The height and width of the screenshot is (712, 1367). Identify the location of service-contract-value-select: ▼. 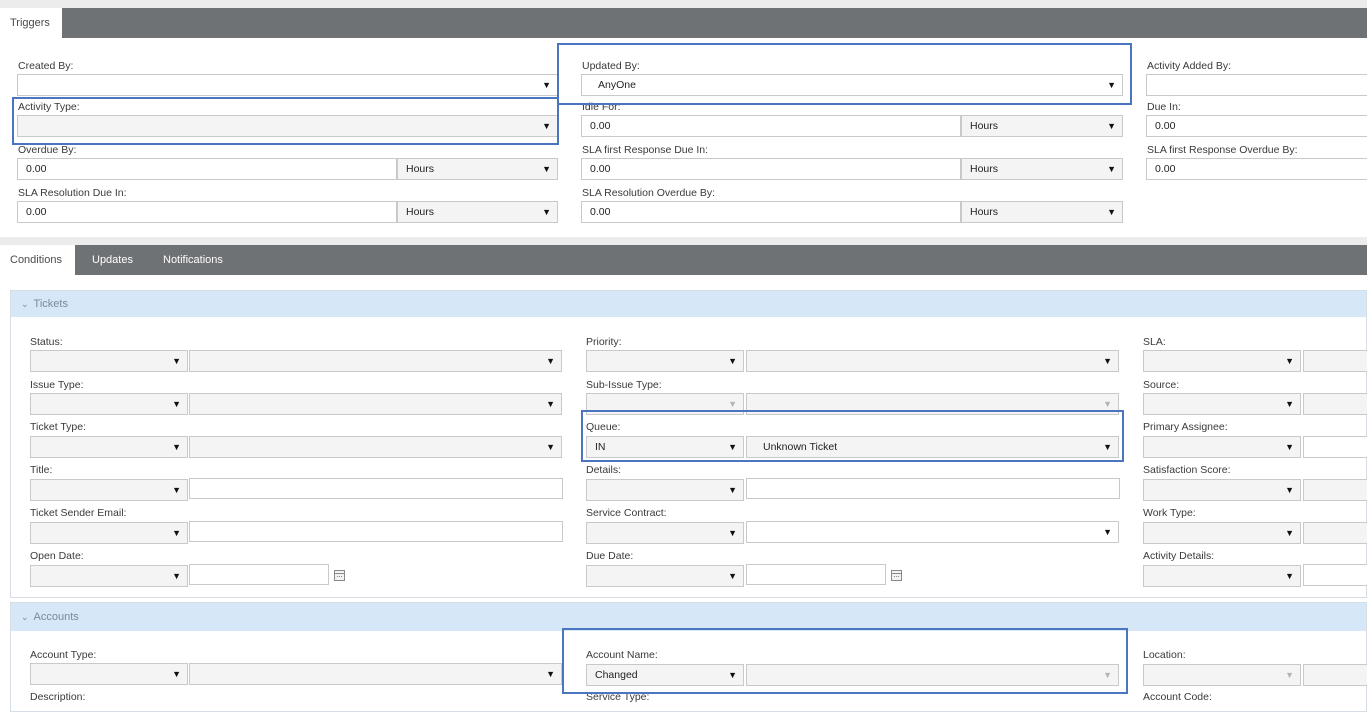
(932, 532).